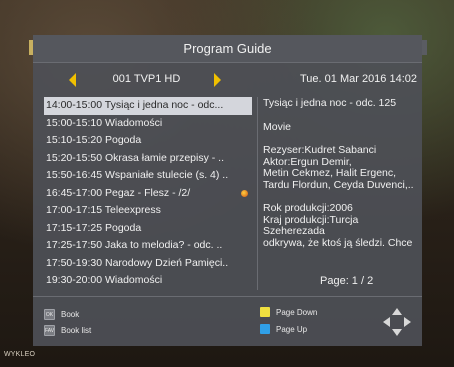 Image resolution: width=454 pixels, height=367 pixels. What do you see at coordinates (70, 314) in the screenshot?
I see `book-label: Book` at bounding box center [70, 314].